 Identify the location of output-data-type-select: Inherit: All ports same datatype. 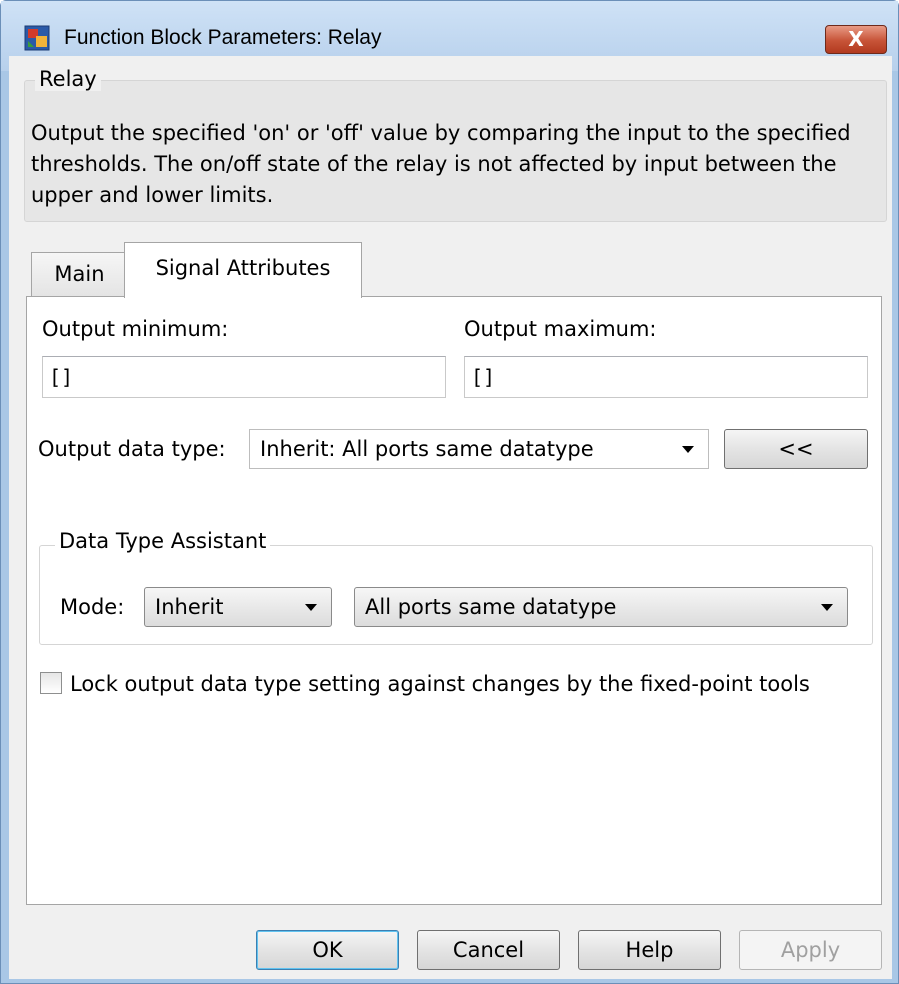
(479, 449).